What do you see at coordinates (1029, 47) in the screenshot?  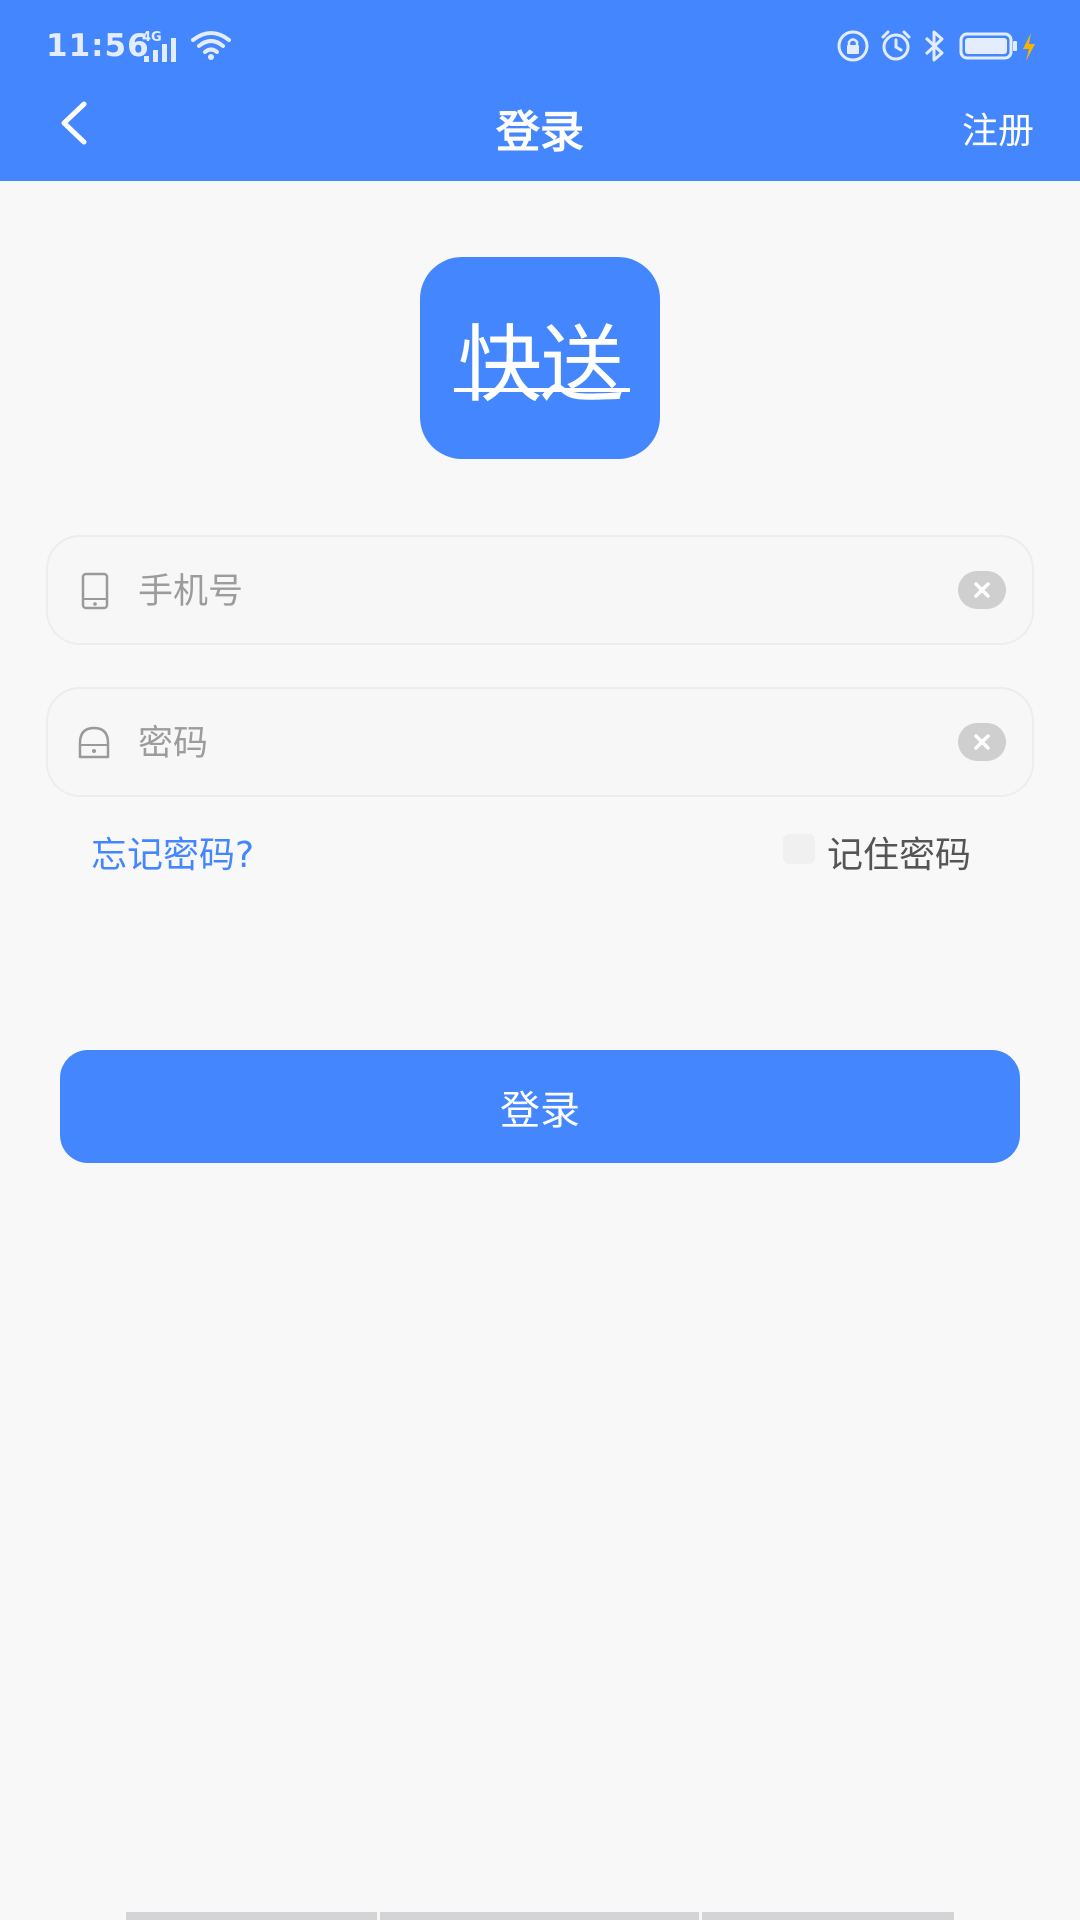 I see `charging-icon` at bounding box center [1029, 47].